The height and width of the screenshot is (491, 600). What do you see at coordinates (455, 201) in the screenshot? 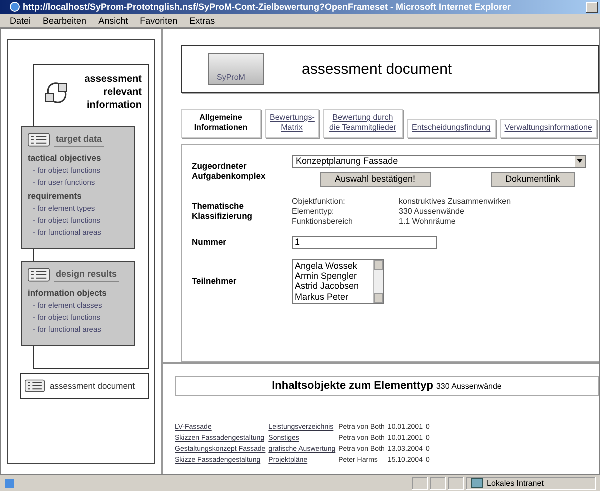
I see `class-value: konstruktives Zusammenwirken` at bounding box center [455, 201].